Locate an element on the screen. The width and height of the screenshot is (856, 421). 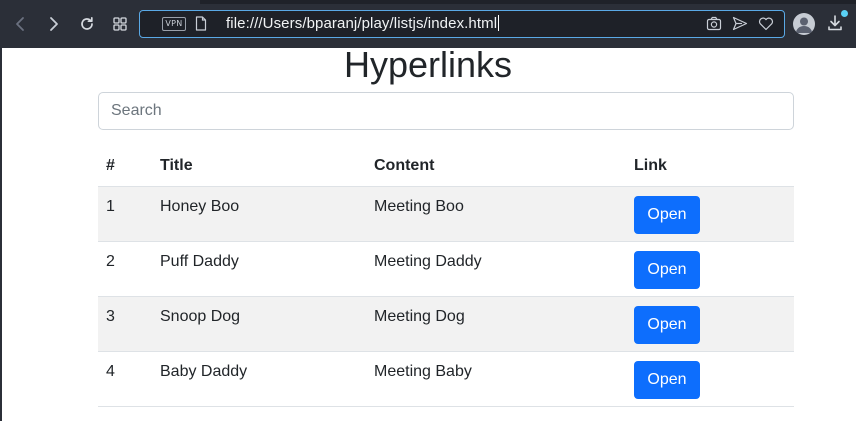
column-header-title: Title is located at coordinates (259, 166).